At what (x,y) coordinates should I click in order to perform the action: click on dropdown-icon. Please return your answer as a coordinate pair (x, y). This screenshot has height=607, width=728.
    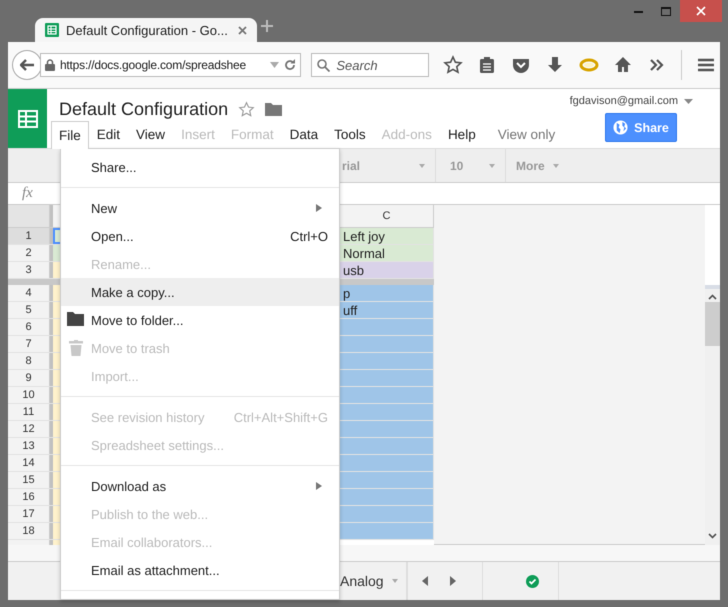
    Looking at the image, I should click on (275, 65).